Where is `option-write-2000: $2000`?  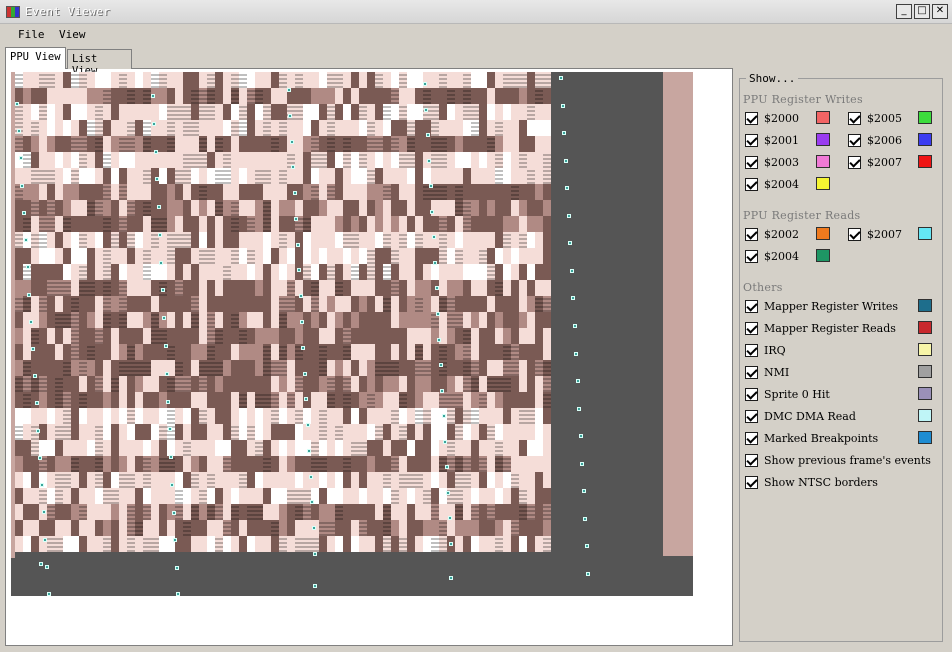 option-write-2000: $2000 is located at coordinates (772, 118).